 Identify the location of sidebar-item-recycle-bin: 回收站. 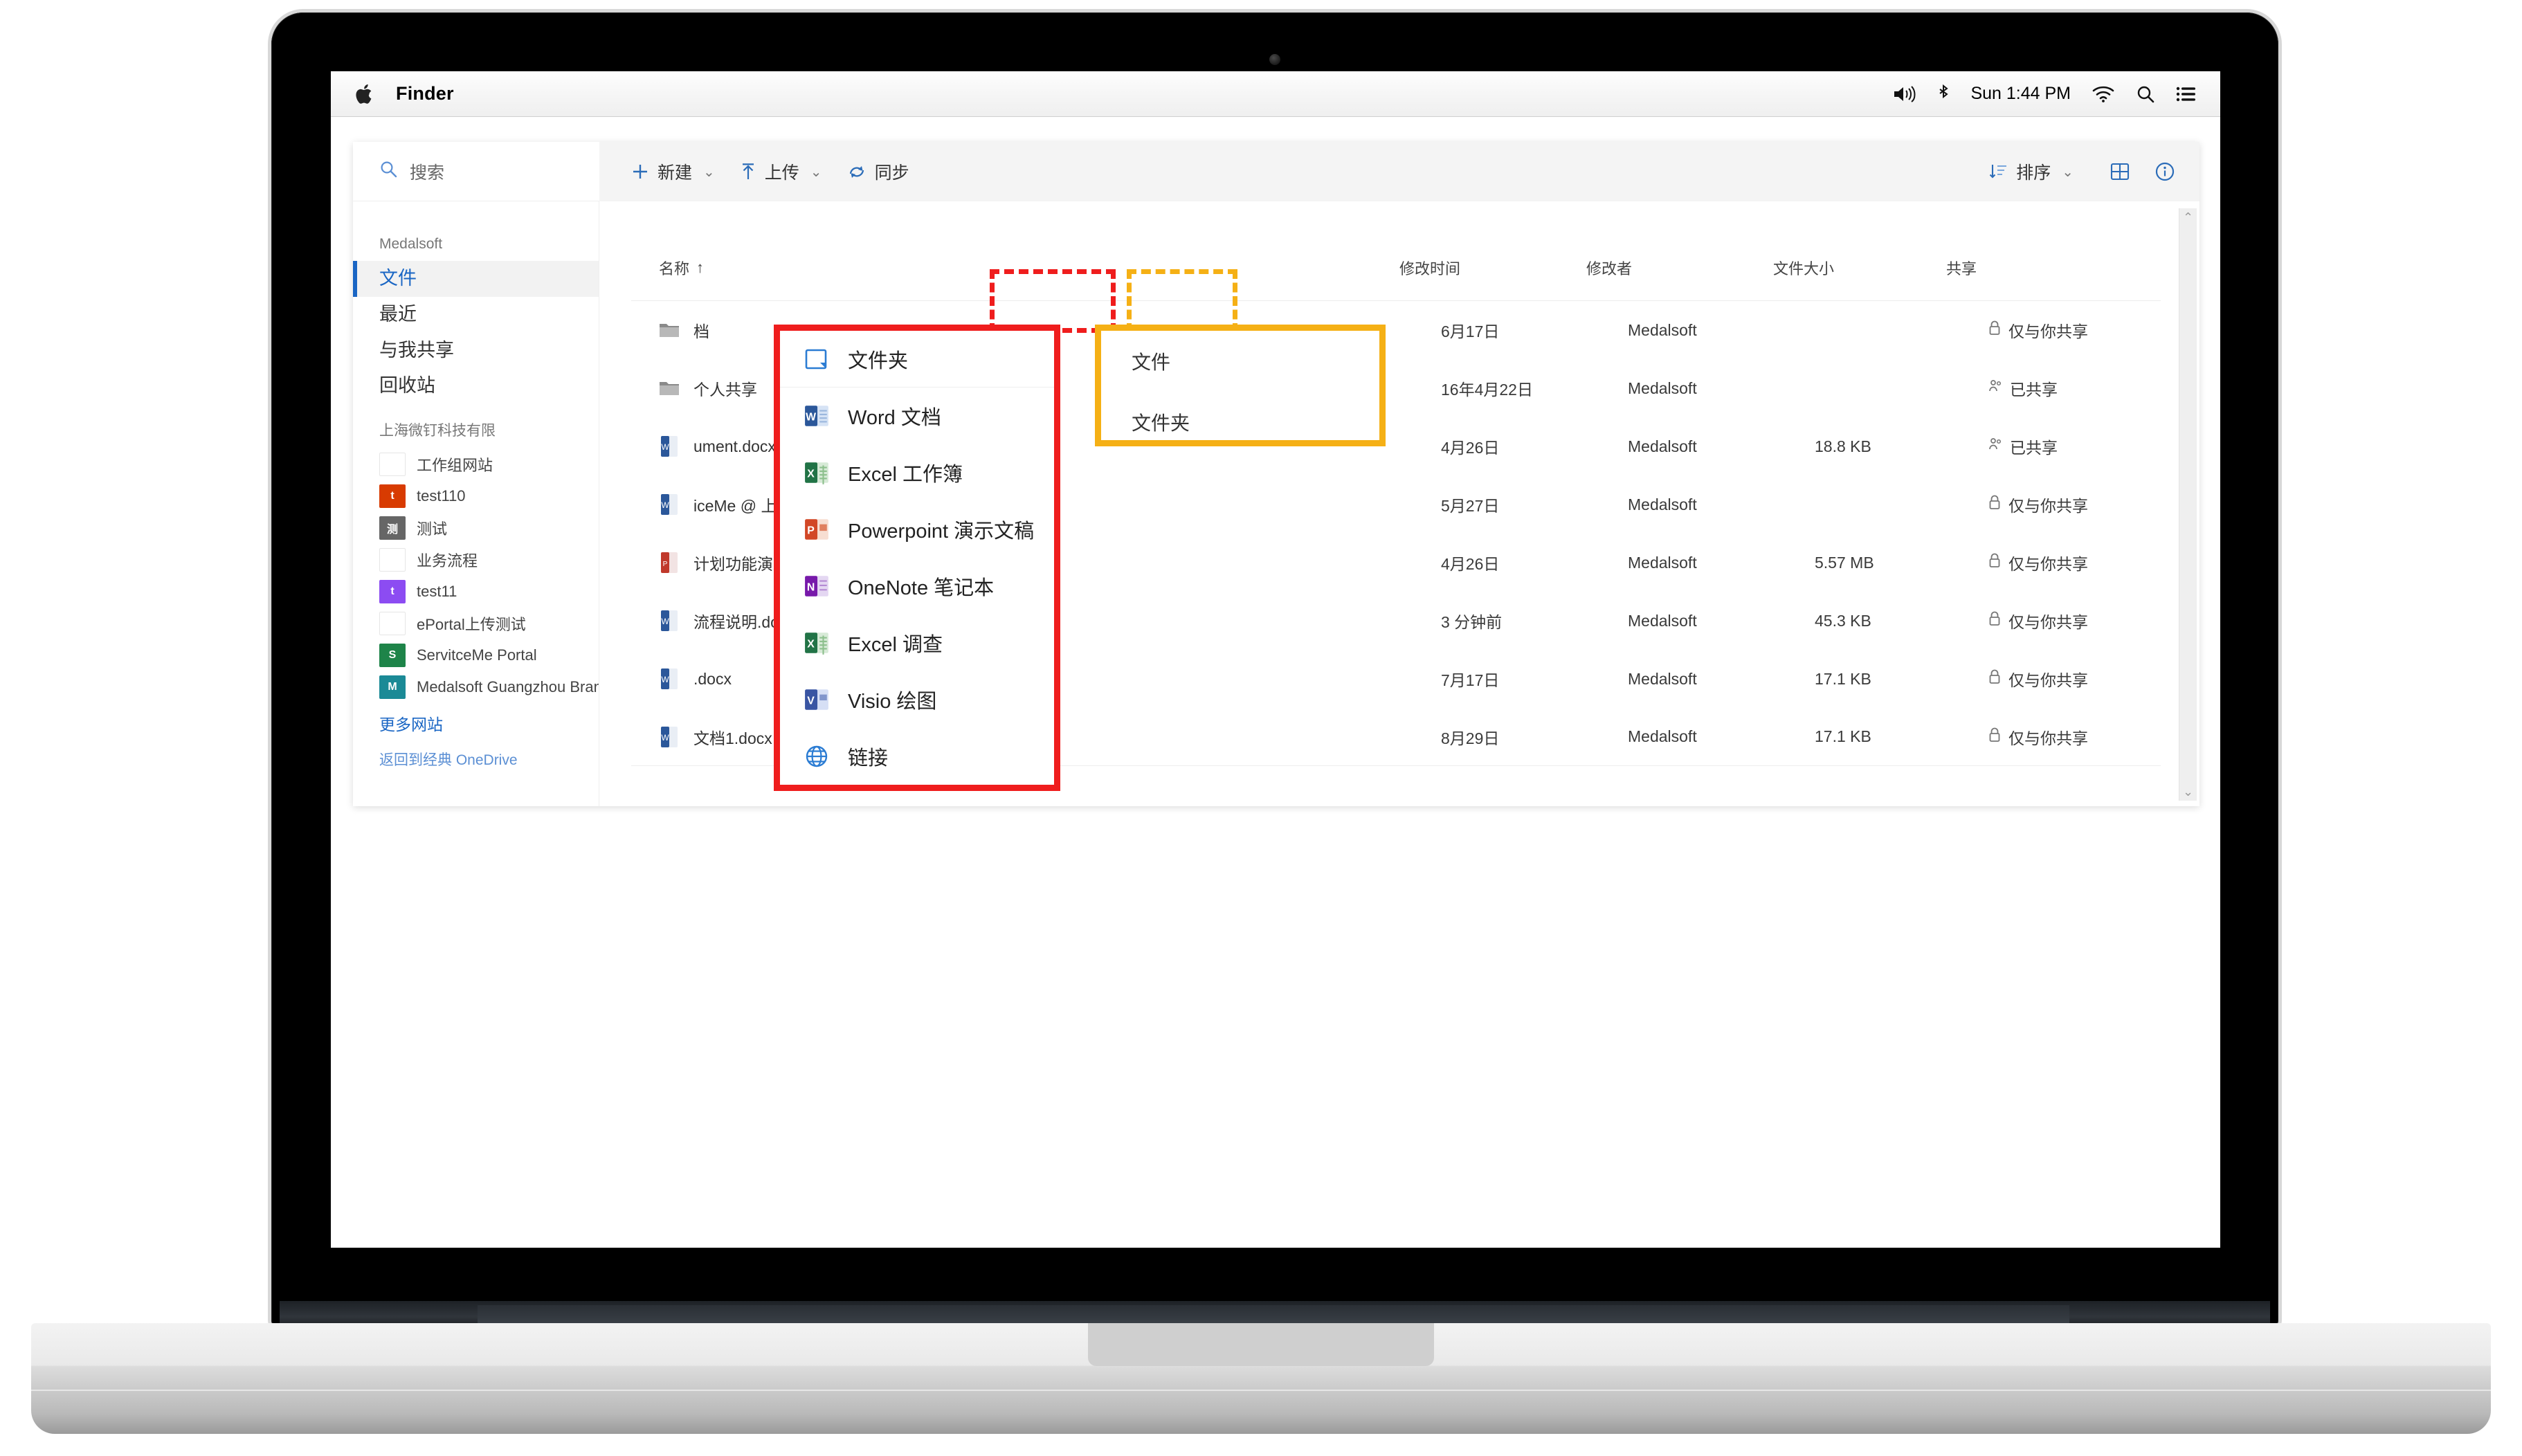
(476, 386).